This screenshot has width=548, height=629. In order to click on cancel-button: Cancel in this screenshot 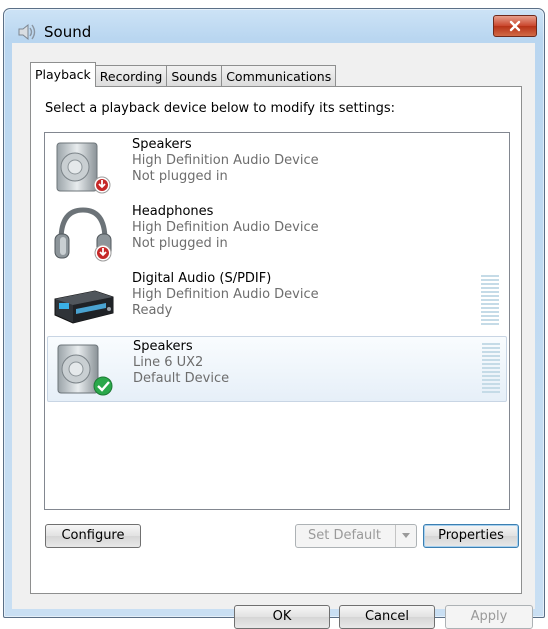, I will do `click(387, 617)`.